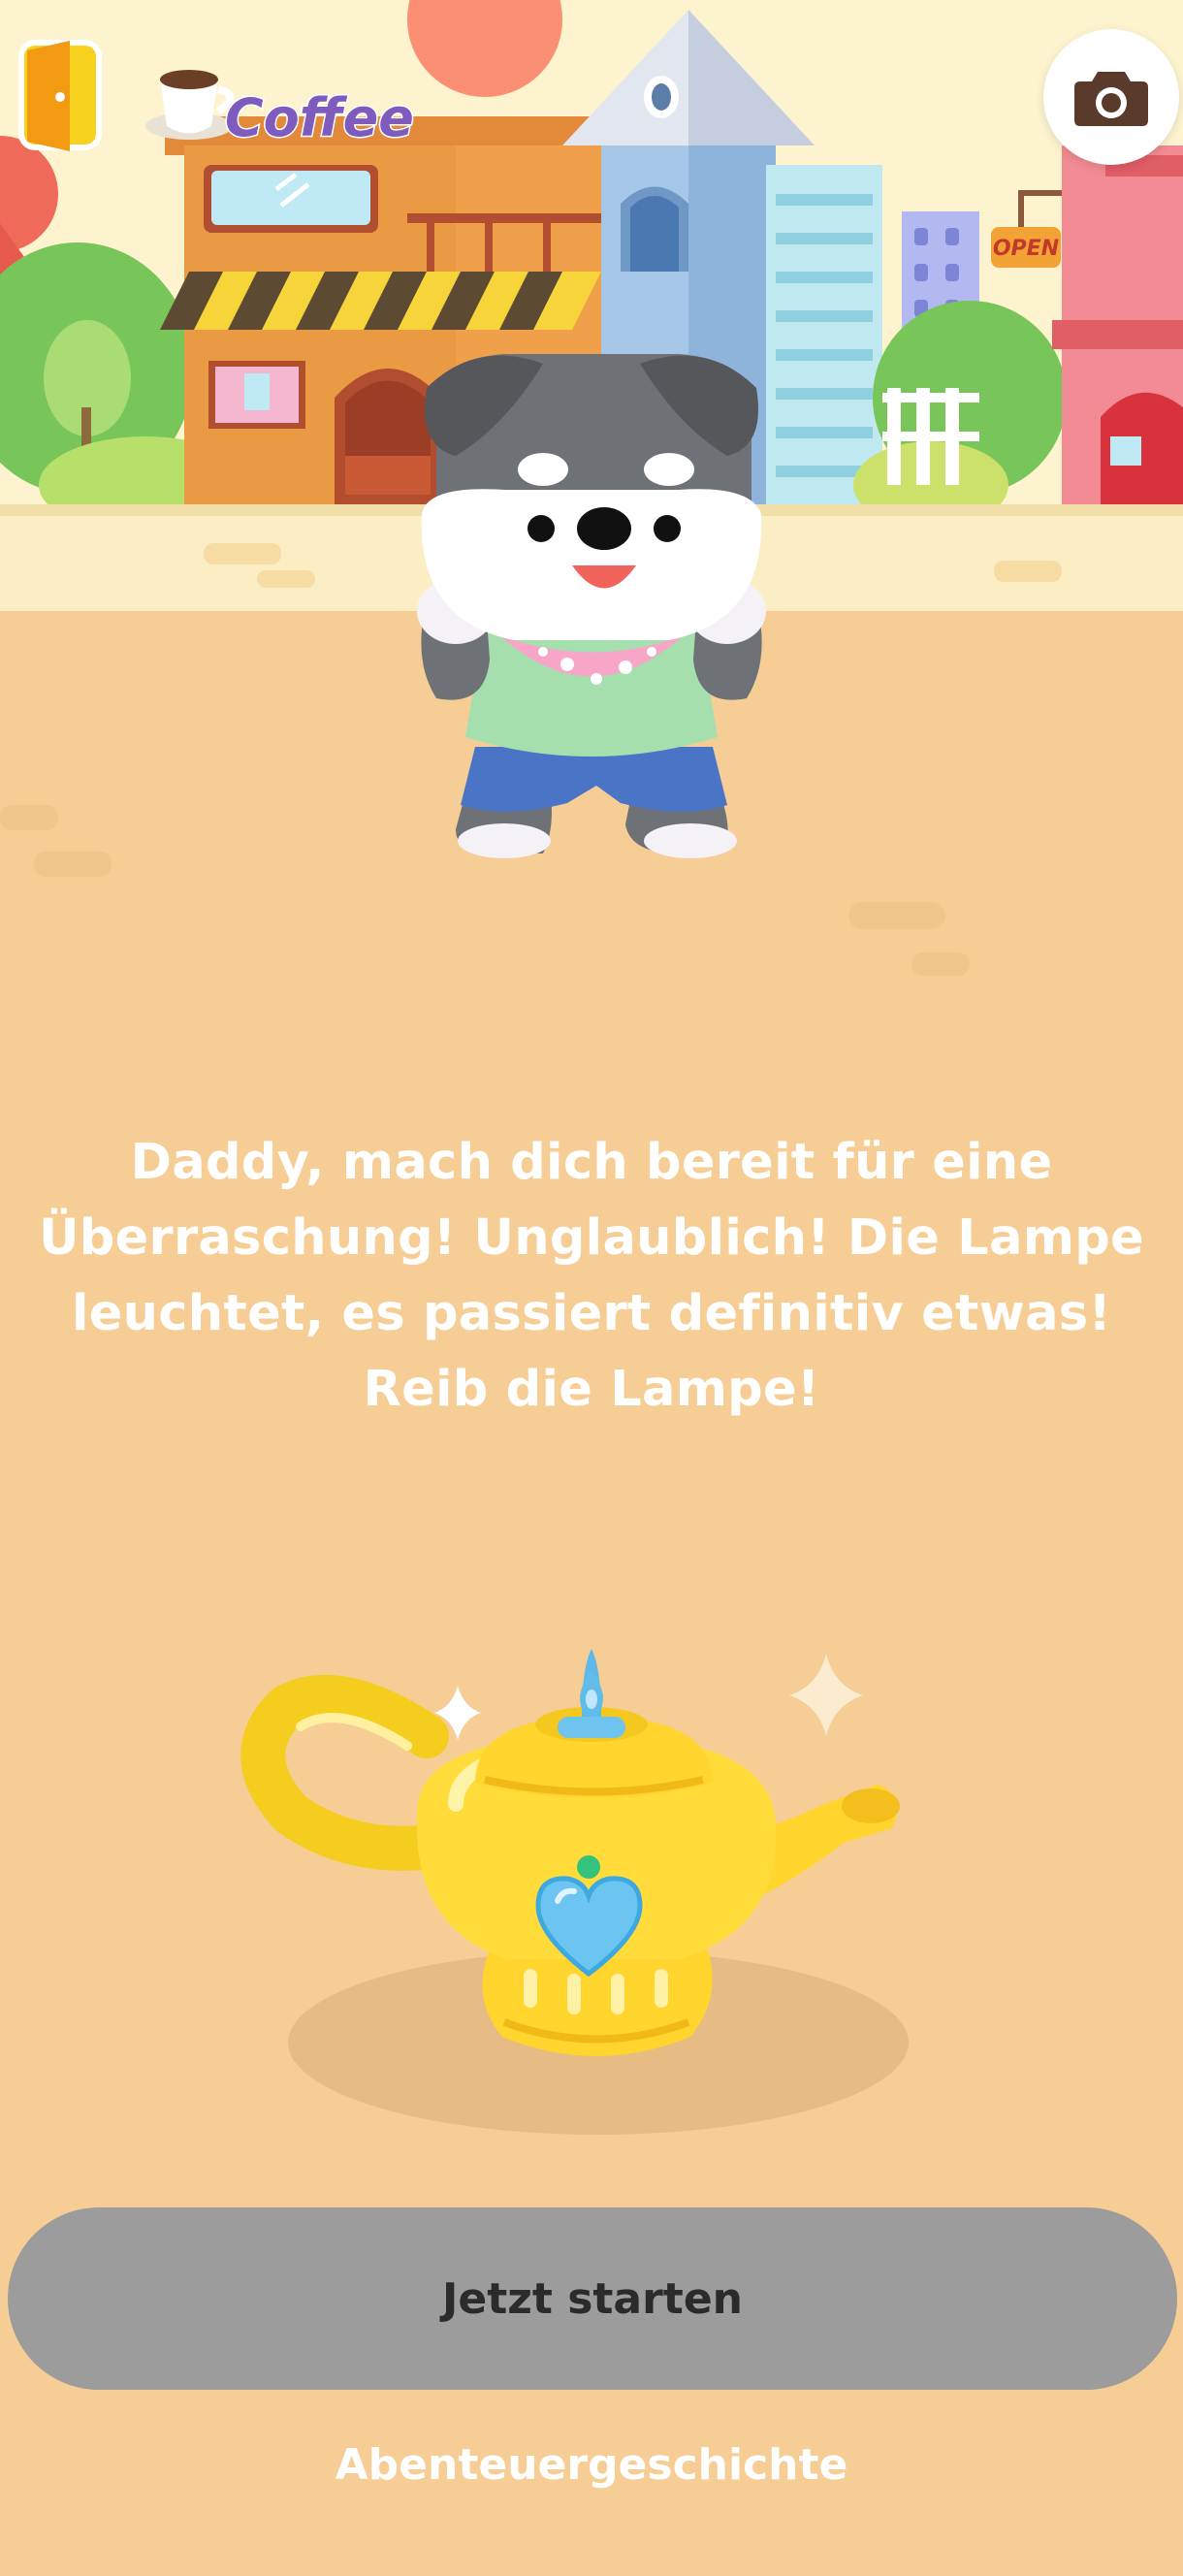 Image resolution: width=1183 pixels, height=2576 pixels. I want to click on dog-character, so click(591, 606).